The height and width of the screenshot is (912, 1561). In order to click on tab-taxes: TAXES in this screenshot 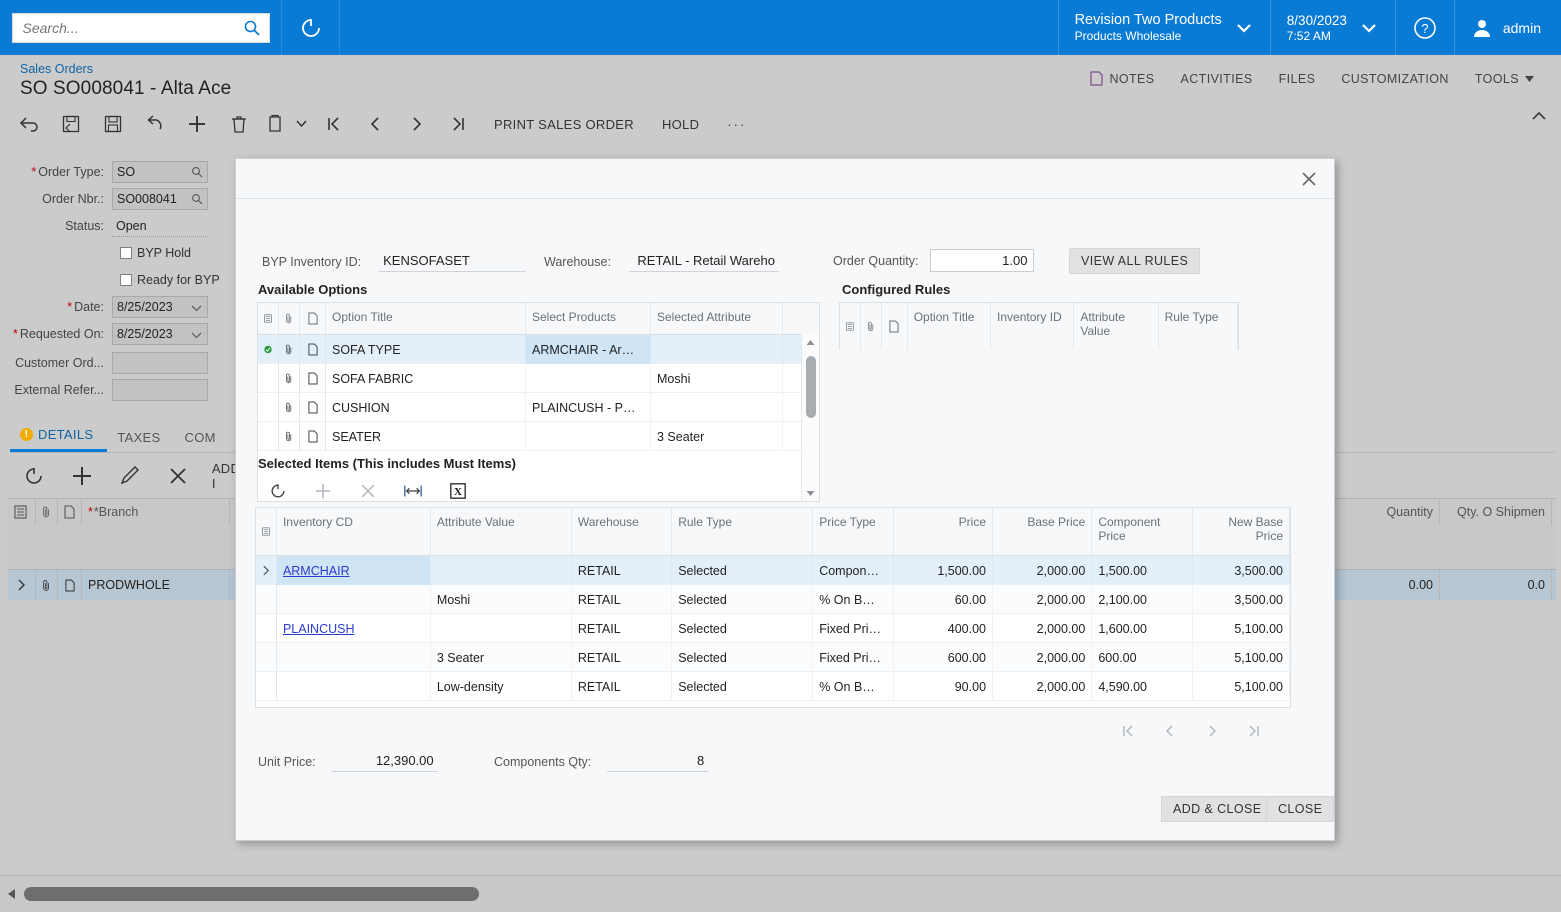, I will do `click(140, 439)`.